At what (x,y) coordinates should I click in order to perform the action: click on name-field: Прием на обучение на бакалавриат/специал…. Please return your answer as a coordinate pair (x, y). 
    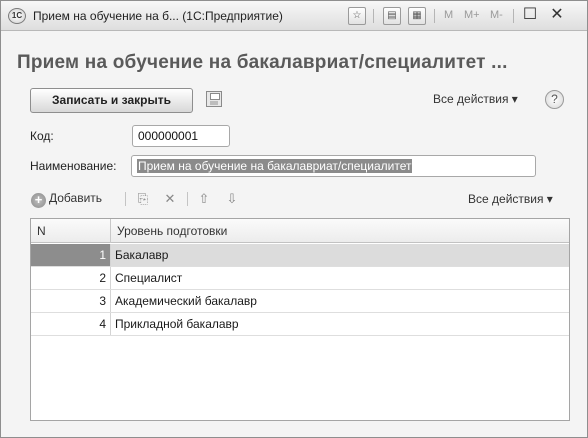
    Looking at the image, I should click on (333, 166).